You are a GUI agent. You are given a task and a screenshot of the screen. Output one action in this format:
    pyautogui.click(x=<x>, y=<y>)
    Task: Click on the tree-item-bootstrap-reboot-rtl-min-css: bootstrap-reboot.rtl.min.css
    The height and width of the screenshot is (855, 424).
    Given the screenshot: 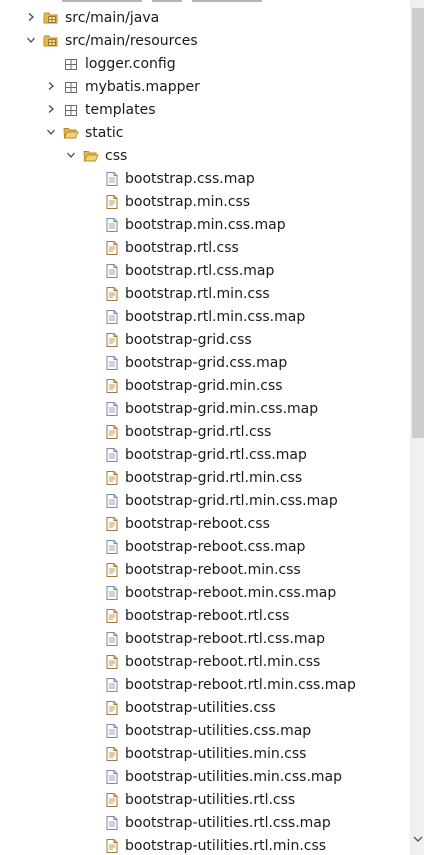 What is the action you would take?
    pyautogui.click(x=205, y=661)
    